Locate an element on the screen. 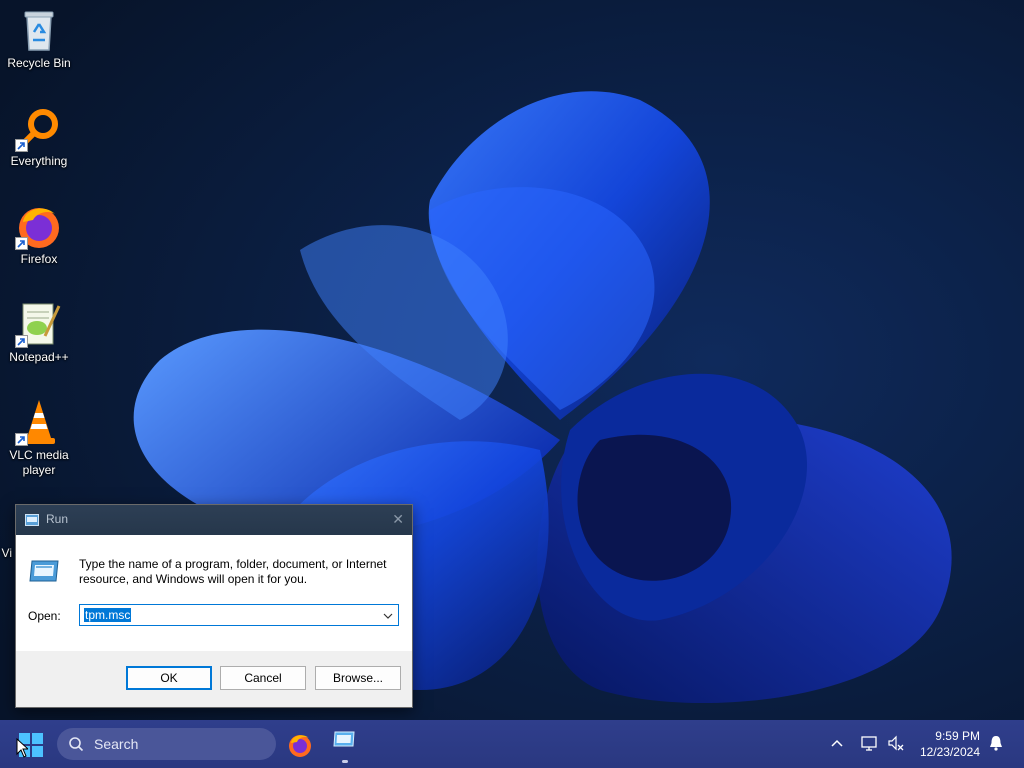  volume-muted-icon is located at coordinates (896, 745).